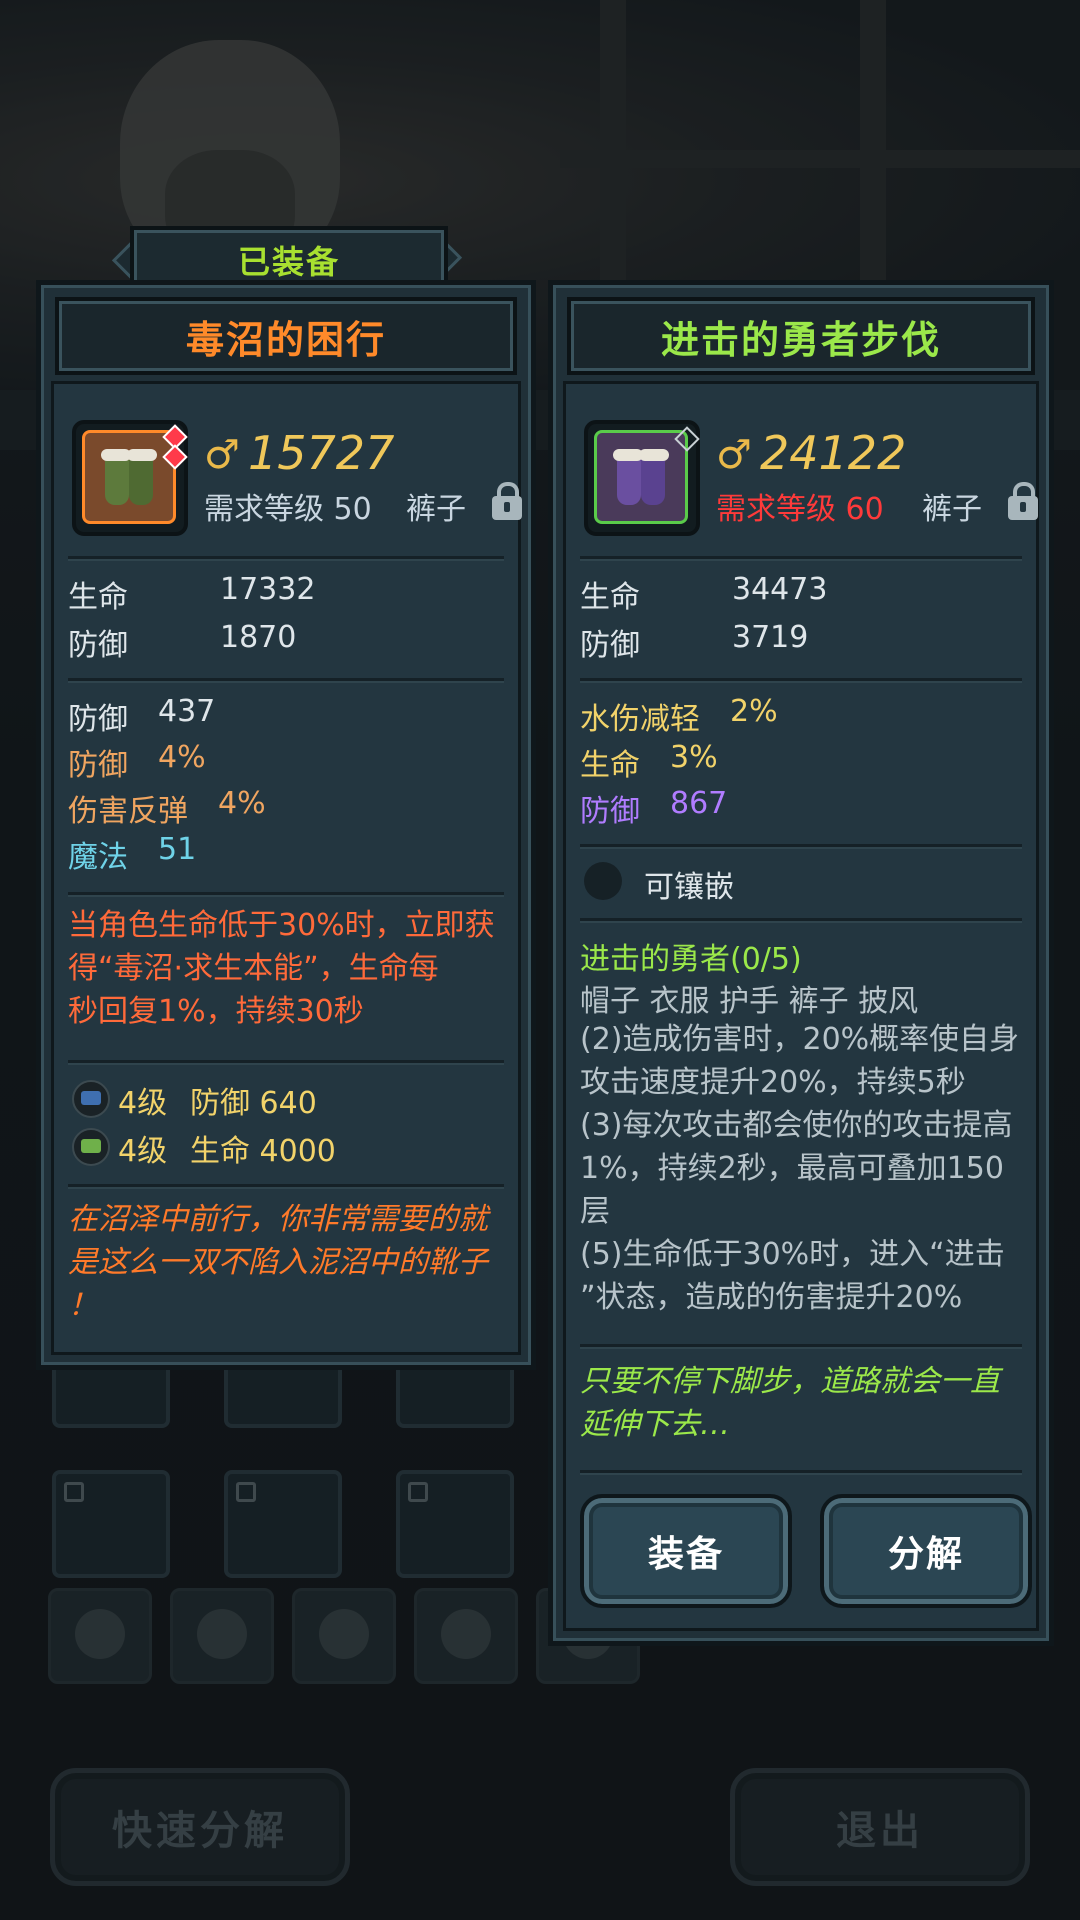 The height and width of the screenshot is (1920, 1080). What do you see at coordinates (216, 1011) in the screenshot?
I see `special-effect-line: 秒回复1%，持续30秒` at bounding box center [216, 1011].